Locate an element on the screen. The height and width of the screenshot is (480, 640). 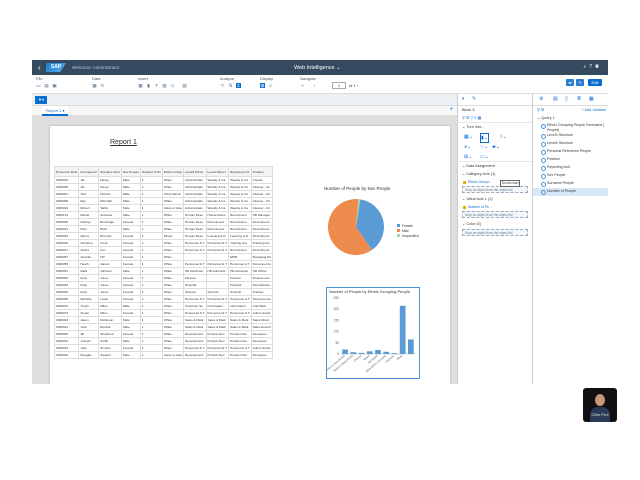
insert-chart-icon: ▮ is located at coordinates (148, 85).